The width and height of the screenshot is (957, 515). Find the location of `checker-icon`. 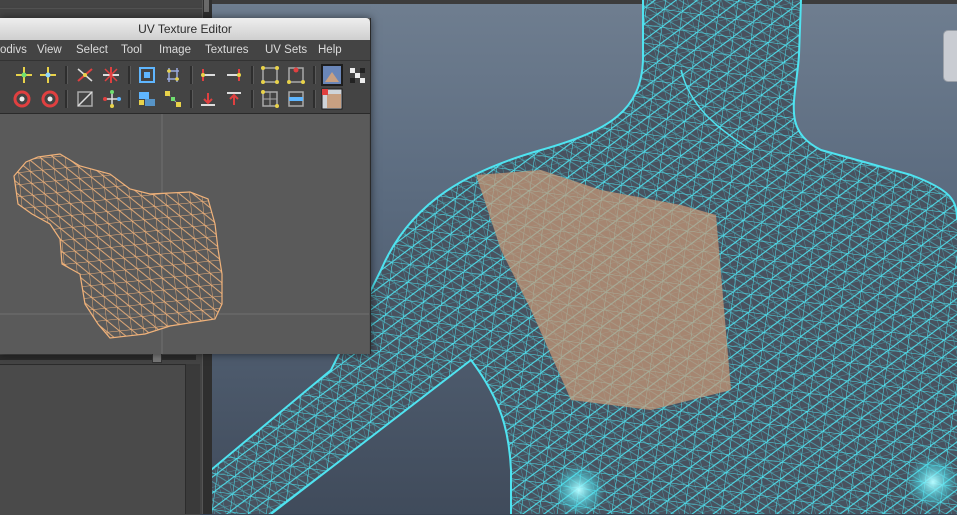

checker-icon is located at coordinates (358, 76).